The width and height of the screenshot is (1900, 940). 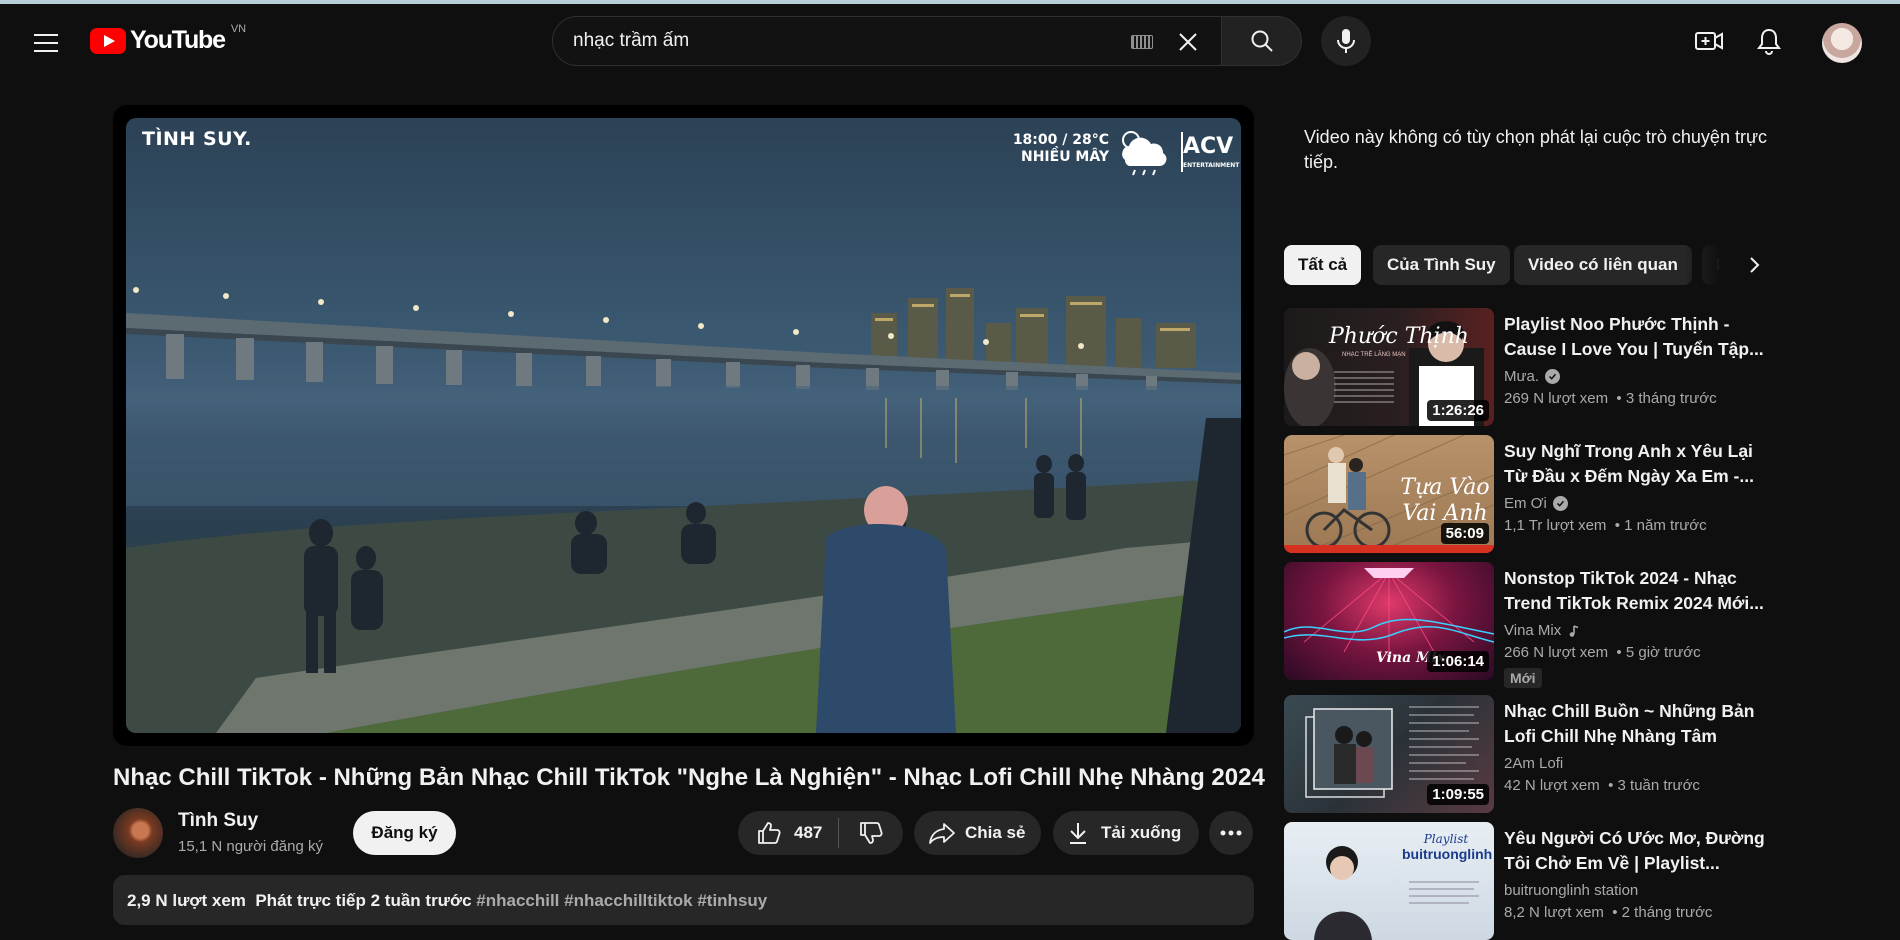 I want to click on video-thumbnail: Phước Thịnh NHẠC TRẺ LÃNG MẠN 1:26:26, so click(x=1389, y=367).